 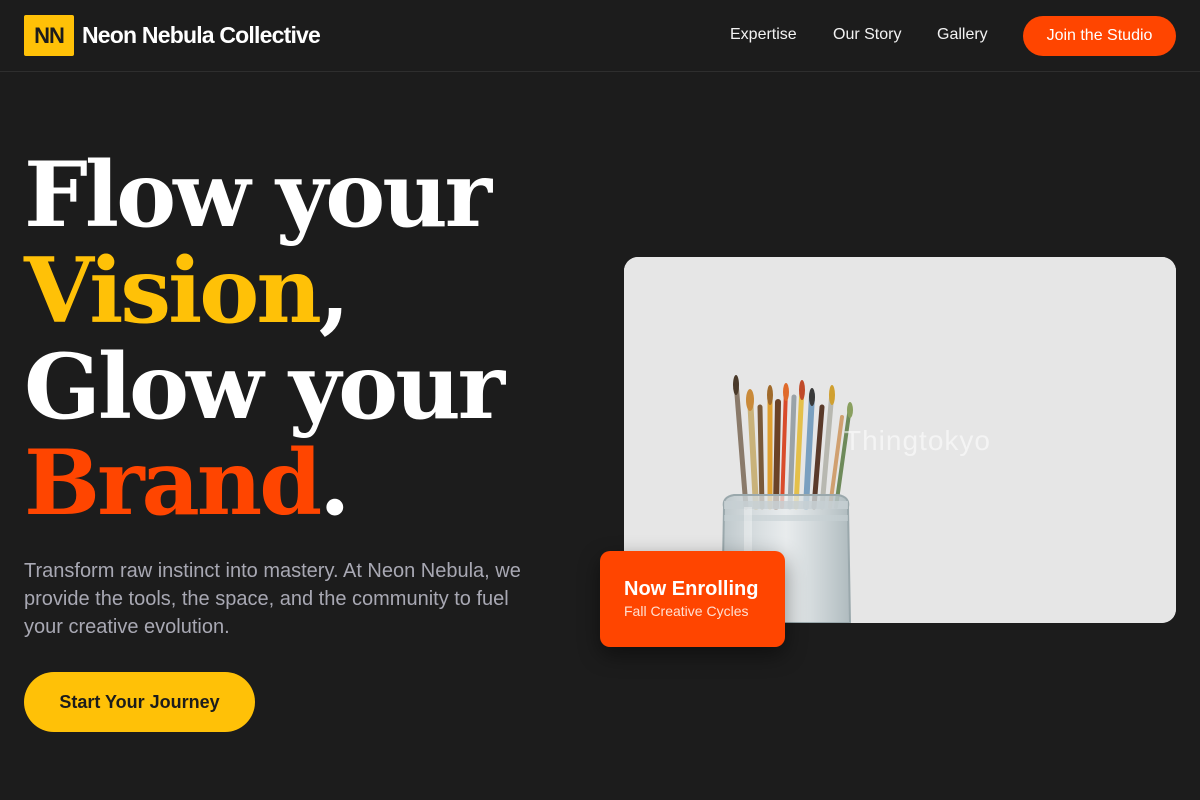 I want to click on start-journey-button: Start Your Journey, so click(x=139, y=702).